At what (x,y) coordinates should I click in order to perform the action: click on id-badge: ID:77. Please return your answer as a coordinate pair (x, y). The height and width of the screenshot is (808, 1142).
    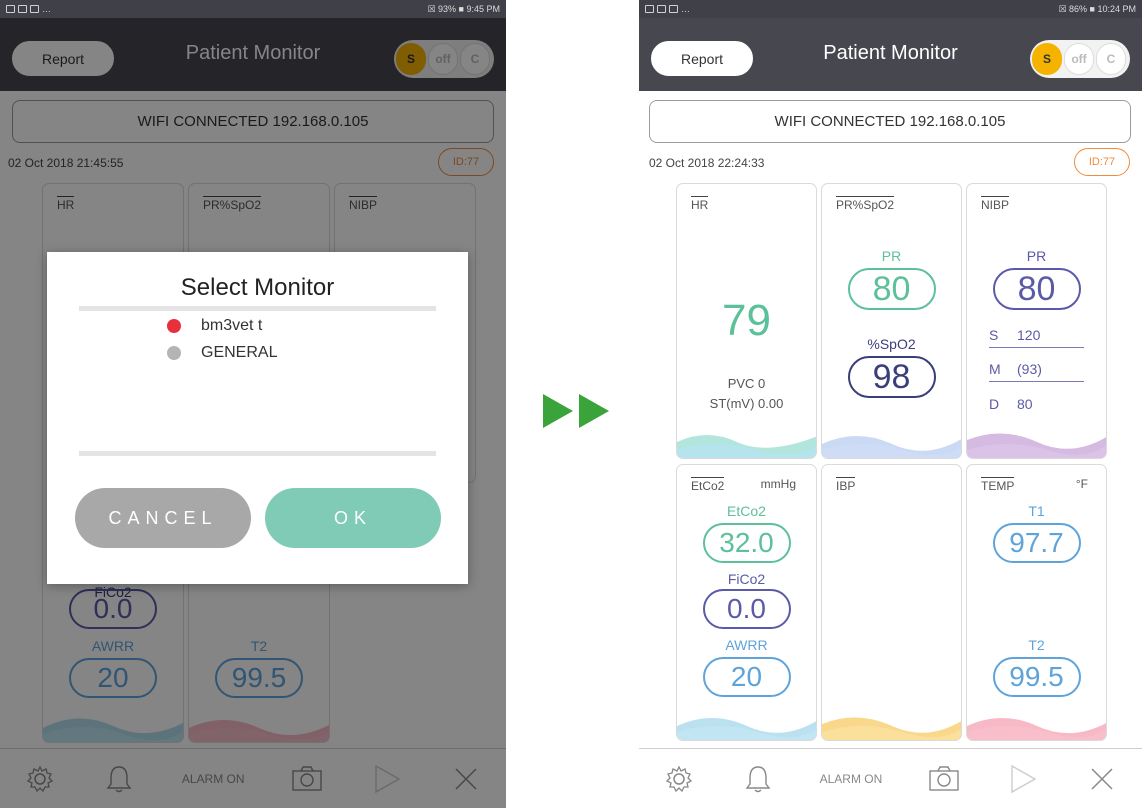
    Looking at the image, I should click on (1102, 162).